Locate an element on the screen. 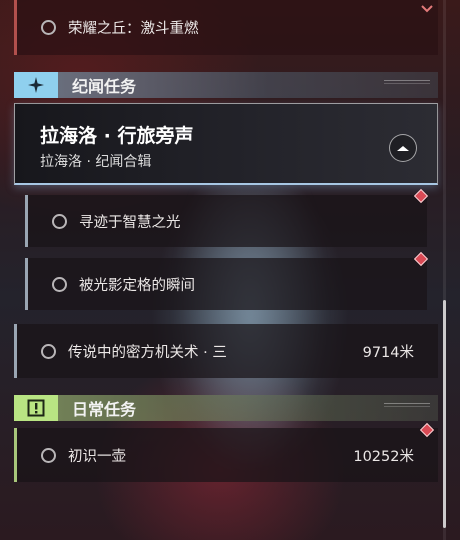 The image size is (460, 540). quest-row-top: 荣耀之丘：激斗重燃 is located at coordinates (226, 27).